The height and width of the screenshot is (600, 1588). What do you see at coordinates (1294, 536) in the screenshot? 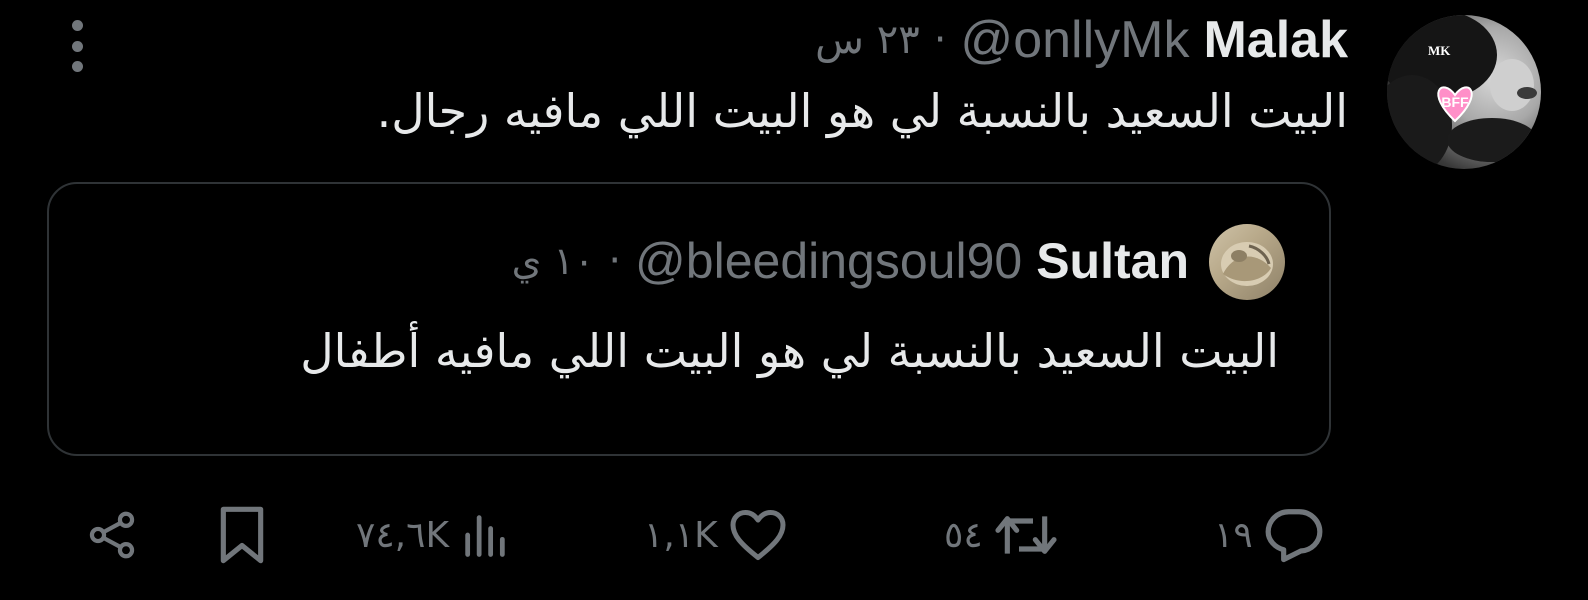
I see `reply-icon` at bounding box center [1294, 536].